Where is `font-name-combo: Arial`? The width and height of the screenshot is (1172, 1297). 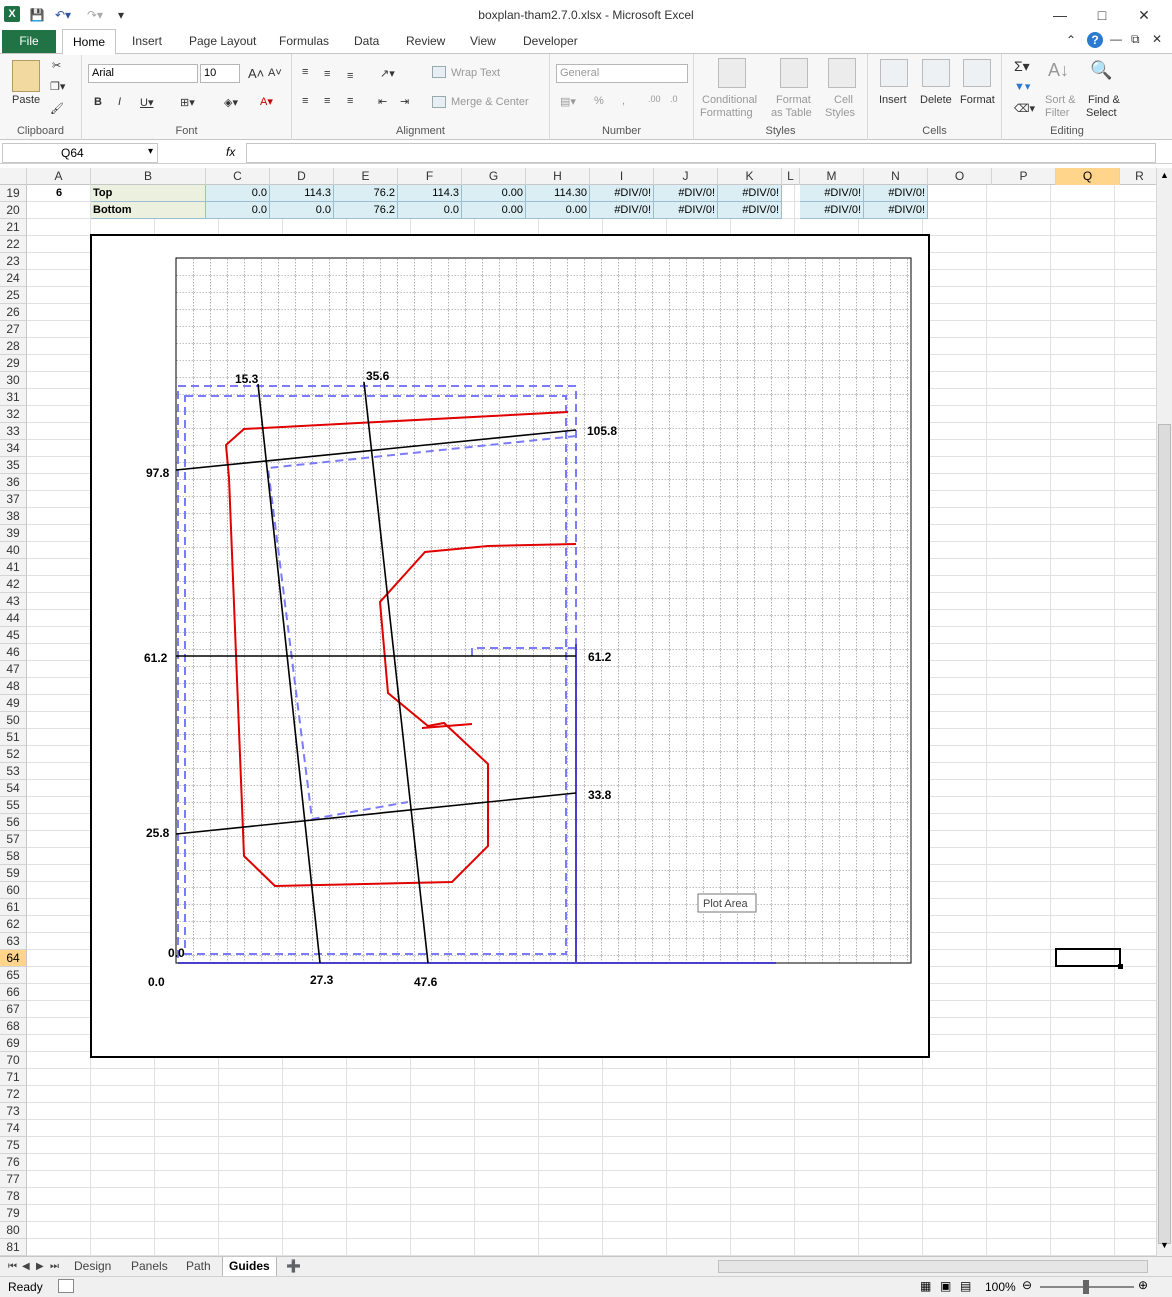
font-name-combo: Arial is located at coordinates (143, 73).